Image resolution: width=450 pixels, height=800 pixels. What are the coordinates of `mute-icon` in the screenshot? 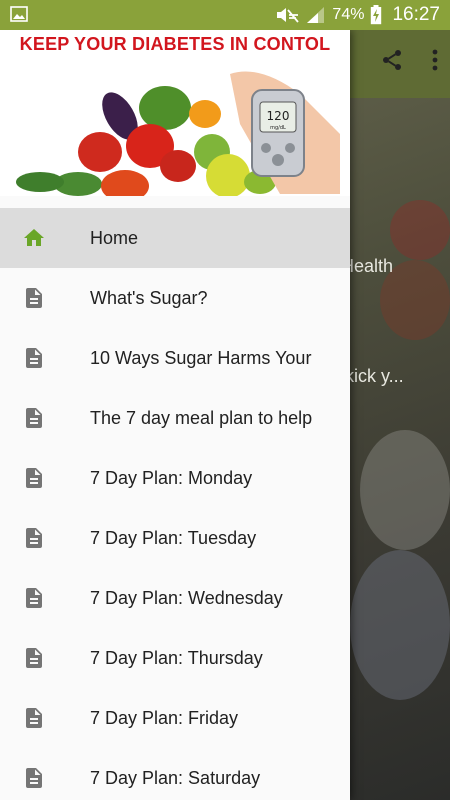 It's located at (288, 15).